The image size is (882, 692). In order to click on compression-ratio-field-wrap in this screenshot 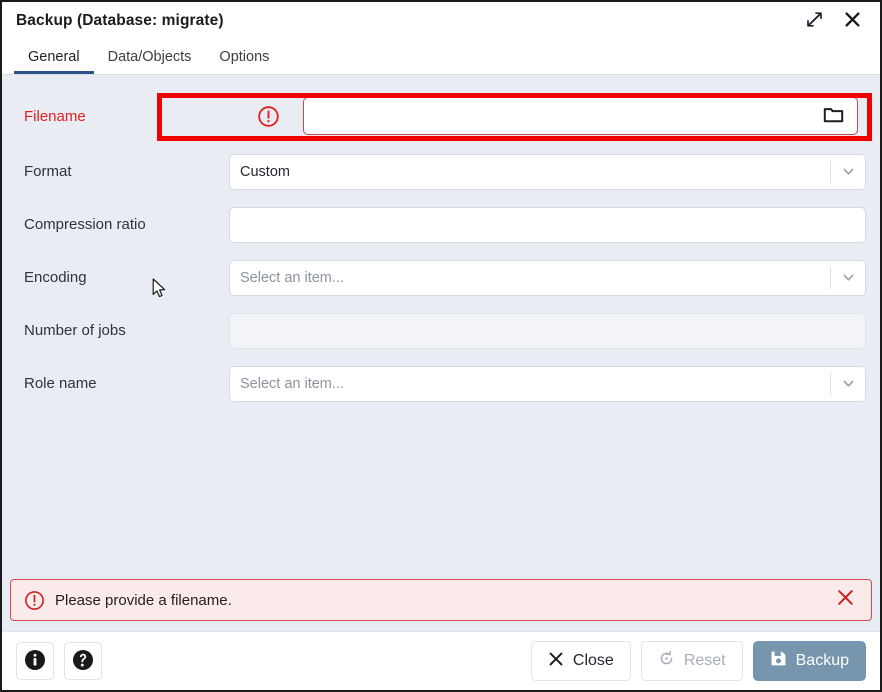, I will do `click(554, 224)`.